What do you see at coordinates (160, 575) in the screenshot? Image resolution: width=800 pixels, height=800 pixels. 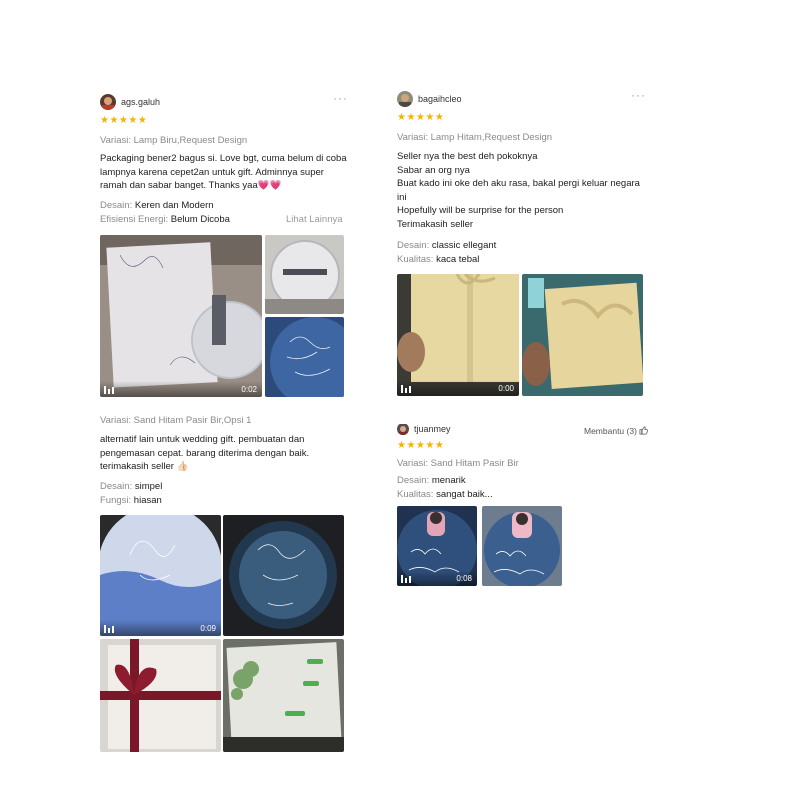 I see `review-video-thumbnail: 0:09` at bounding box center [160, 575].